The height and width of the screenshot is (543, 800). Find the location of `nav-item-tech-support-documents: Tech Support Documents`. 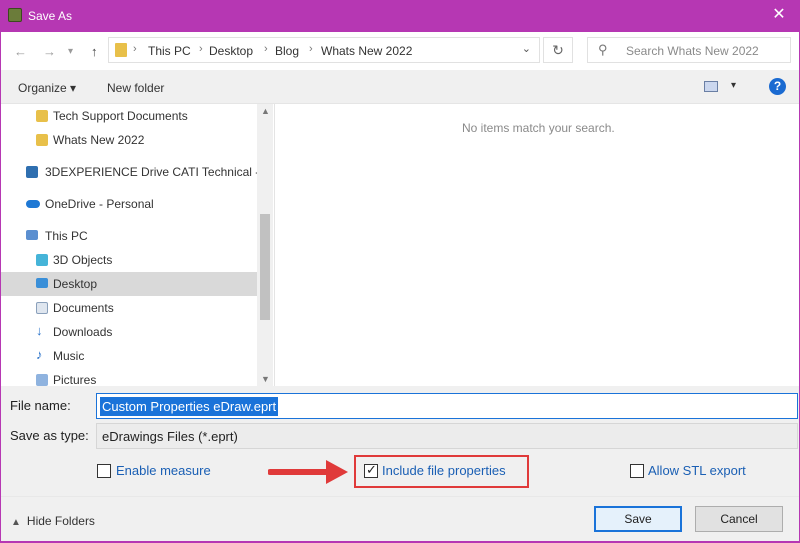

nav-item-tech-support-documents: Tech Support Documents is located at coordinates (129, 116).